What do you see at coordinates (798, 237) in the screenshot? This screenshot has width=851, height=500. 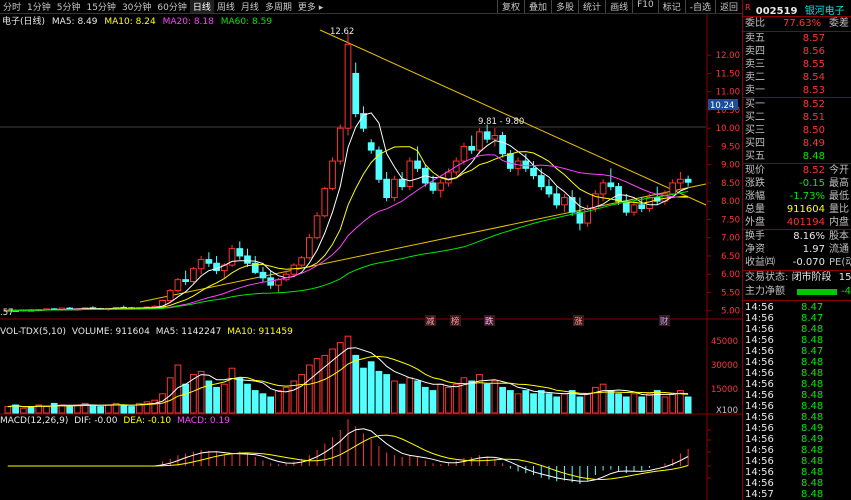 I see `fund-row: 换手 8.16% 股本` at bounding box center [798, 237].